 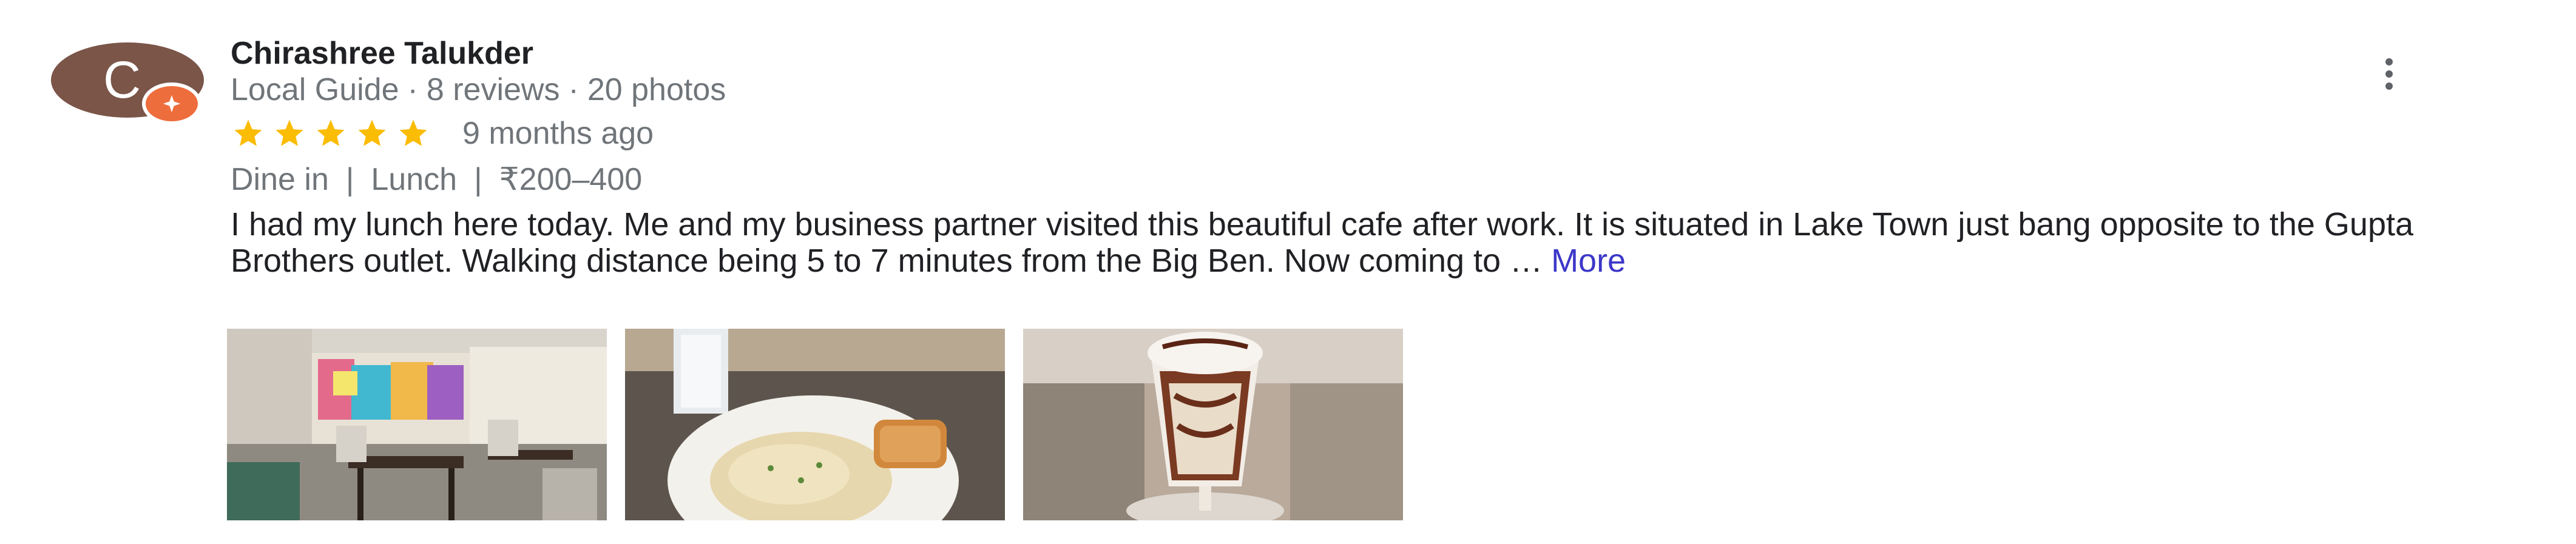 What do you see at coordinates (1588, 261) in the screenshot?
I see `more-link: More` at bounding box center [1588, 261].